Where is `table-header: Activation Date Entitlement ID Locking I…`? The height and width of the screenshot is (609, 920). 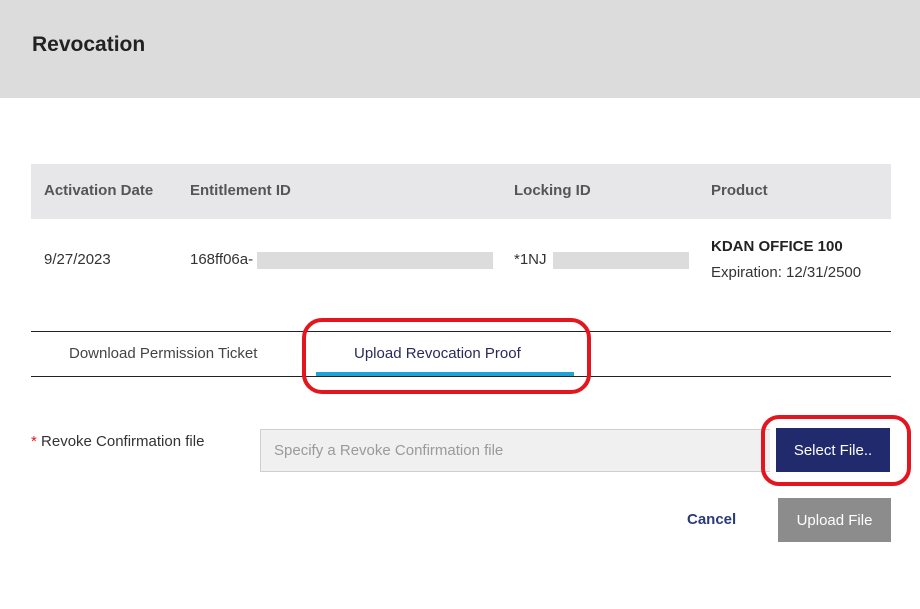 table-header: Activation Date Entitlement ID Locking I… is located at coordinates (461, 191).